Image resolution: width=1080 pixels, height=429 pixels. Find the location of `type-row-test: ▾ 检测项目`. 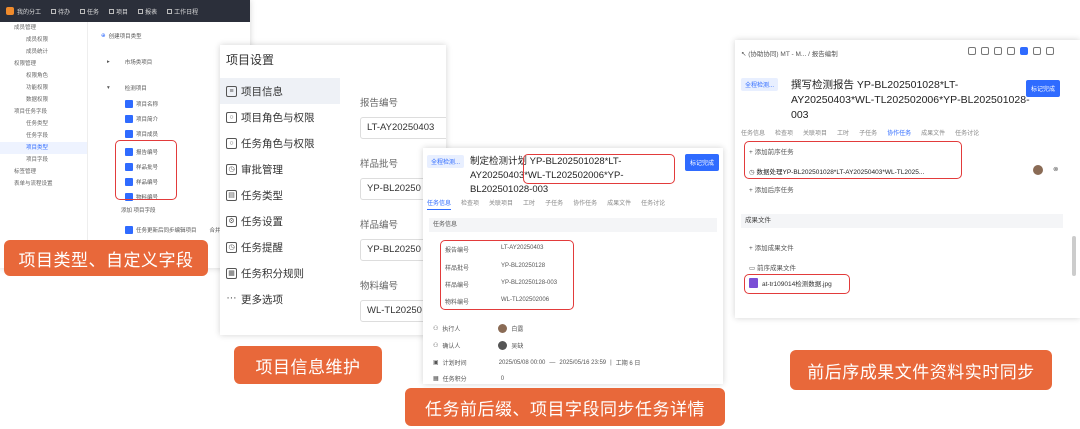

type-row-test: ▾ 检测项目 is located at coordinates (127, 88).